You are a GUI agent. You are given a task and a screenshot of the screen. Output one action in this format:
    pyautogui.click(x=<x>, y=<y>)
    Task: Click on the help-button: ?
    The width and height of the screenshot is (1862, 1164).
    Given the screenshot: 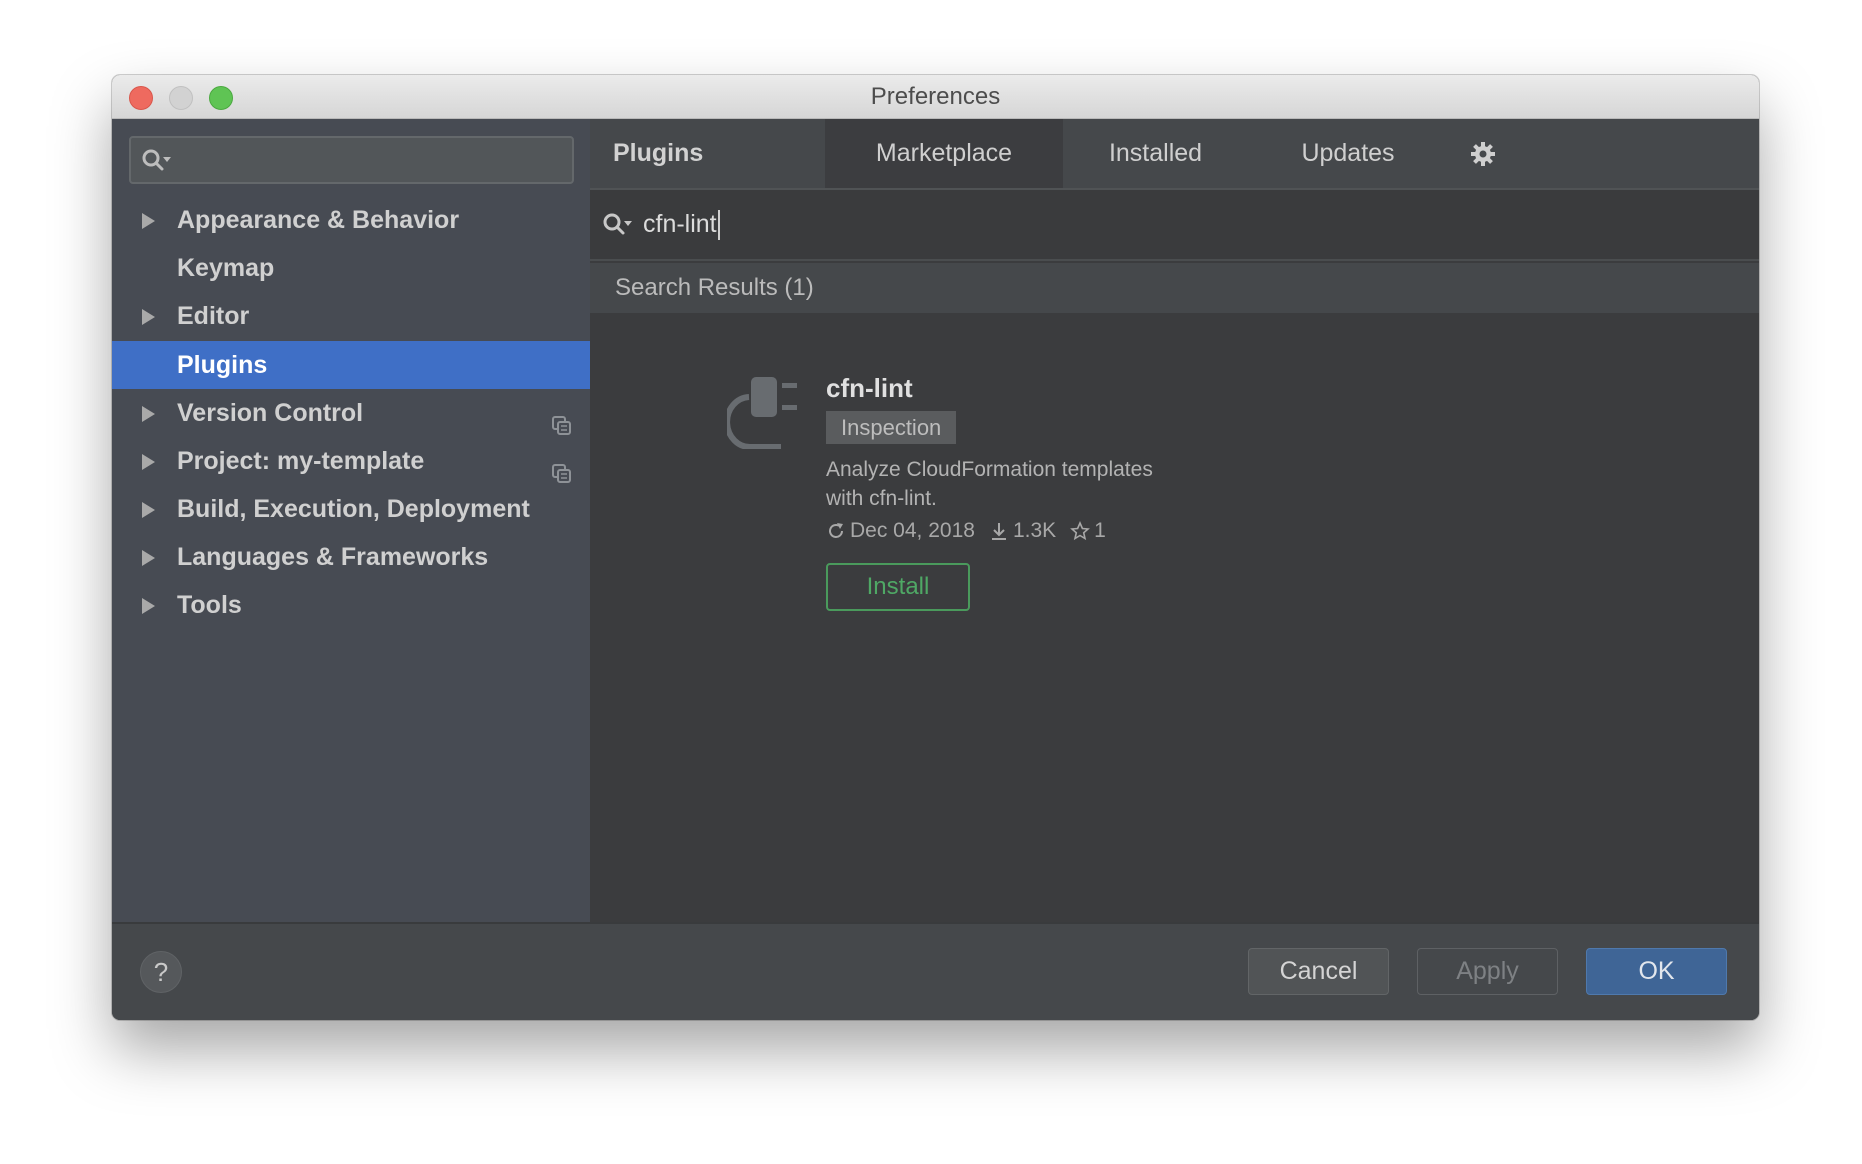 What is the action you would take?
    pyautogui.click(x=161, y=972)
    